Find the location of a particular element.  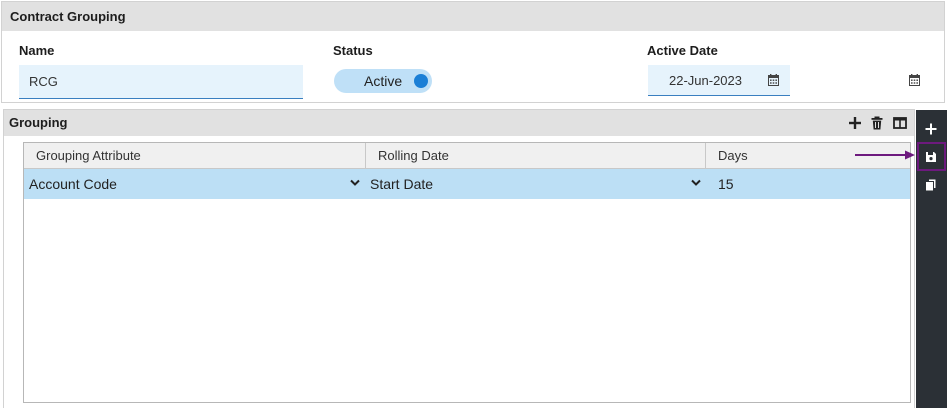

active-date-value: 22-Jun-2023 is located at coordinates (705, 80).